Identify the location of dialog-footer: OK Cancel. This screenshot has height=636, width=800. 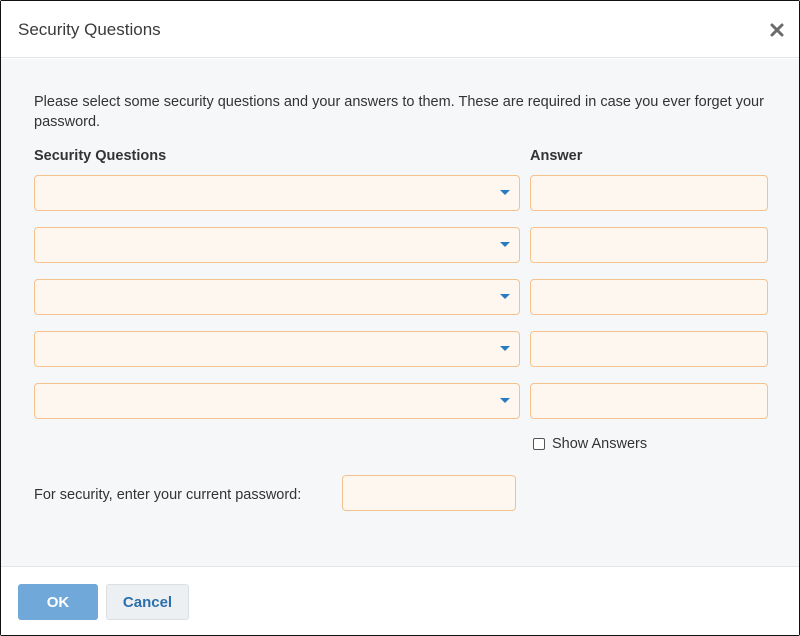
(400, 601).